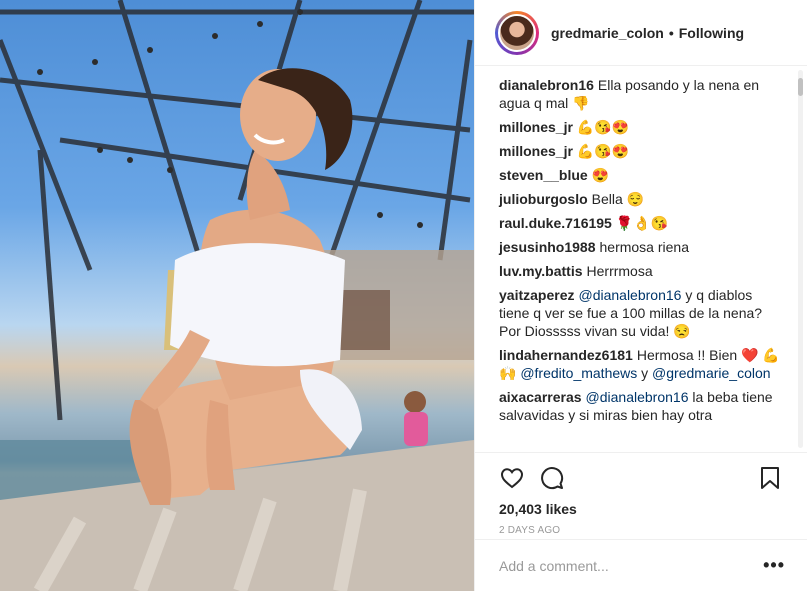 Image resolution: width=807 pixels, height=591 pixels. Describe the element at coordinates (536, 295) in the screenshot. I see `comment-username: yaitzaperez` at that location.